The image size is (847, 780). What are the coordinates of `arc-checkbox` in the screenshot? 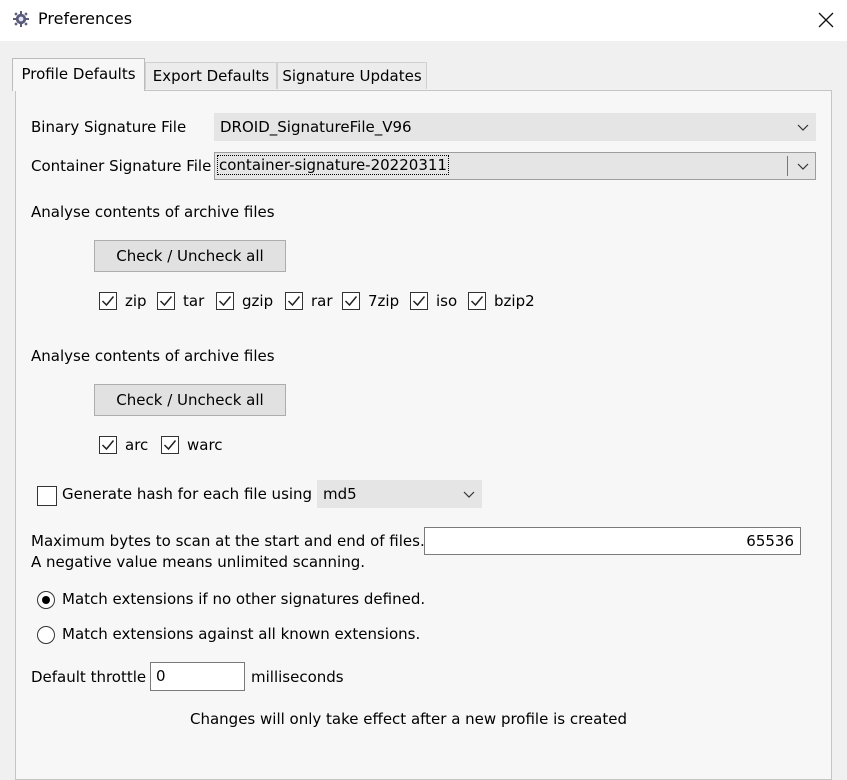 It's located at (108, 445).